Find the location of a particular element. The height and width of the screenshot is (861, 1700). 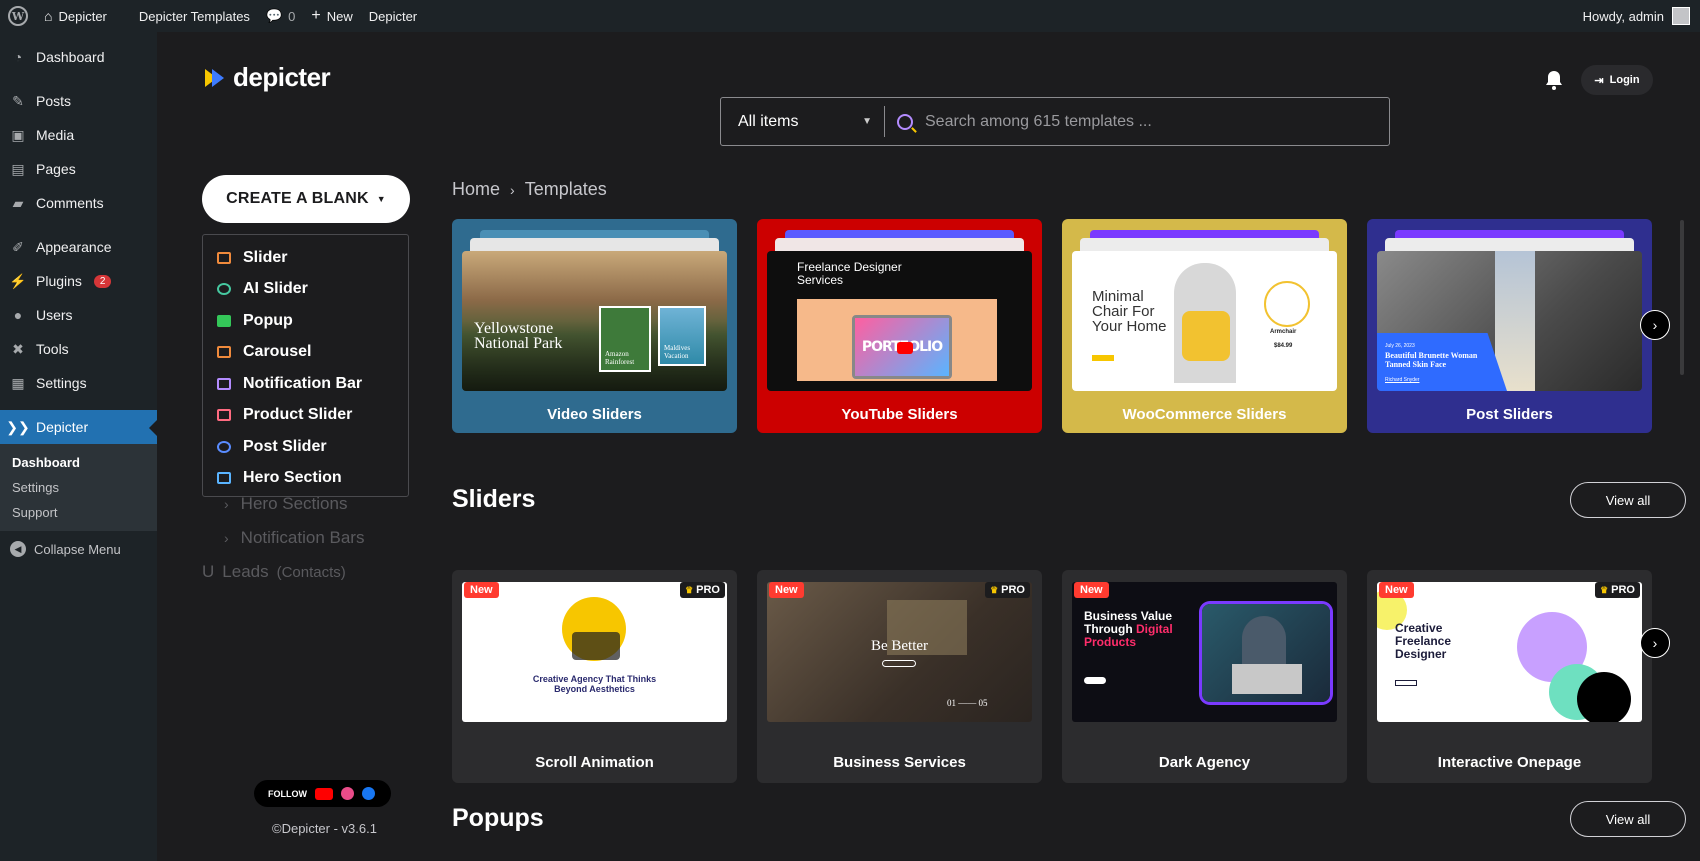

menu-label: Pages is located at coordinates (56, 169).